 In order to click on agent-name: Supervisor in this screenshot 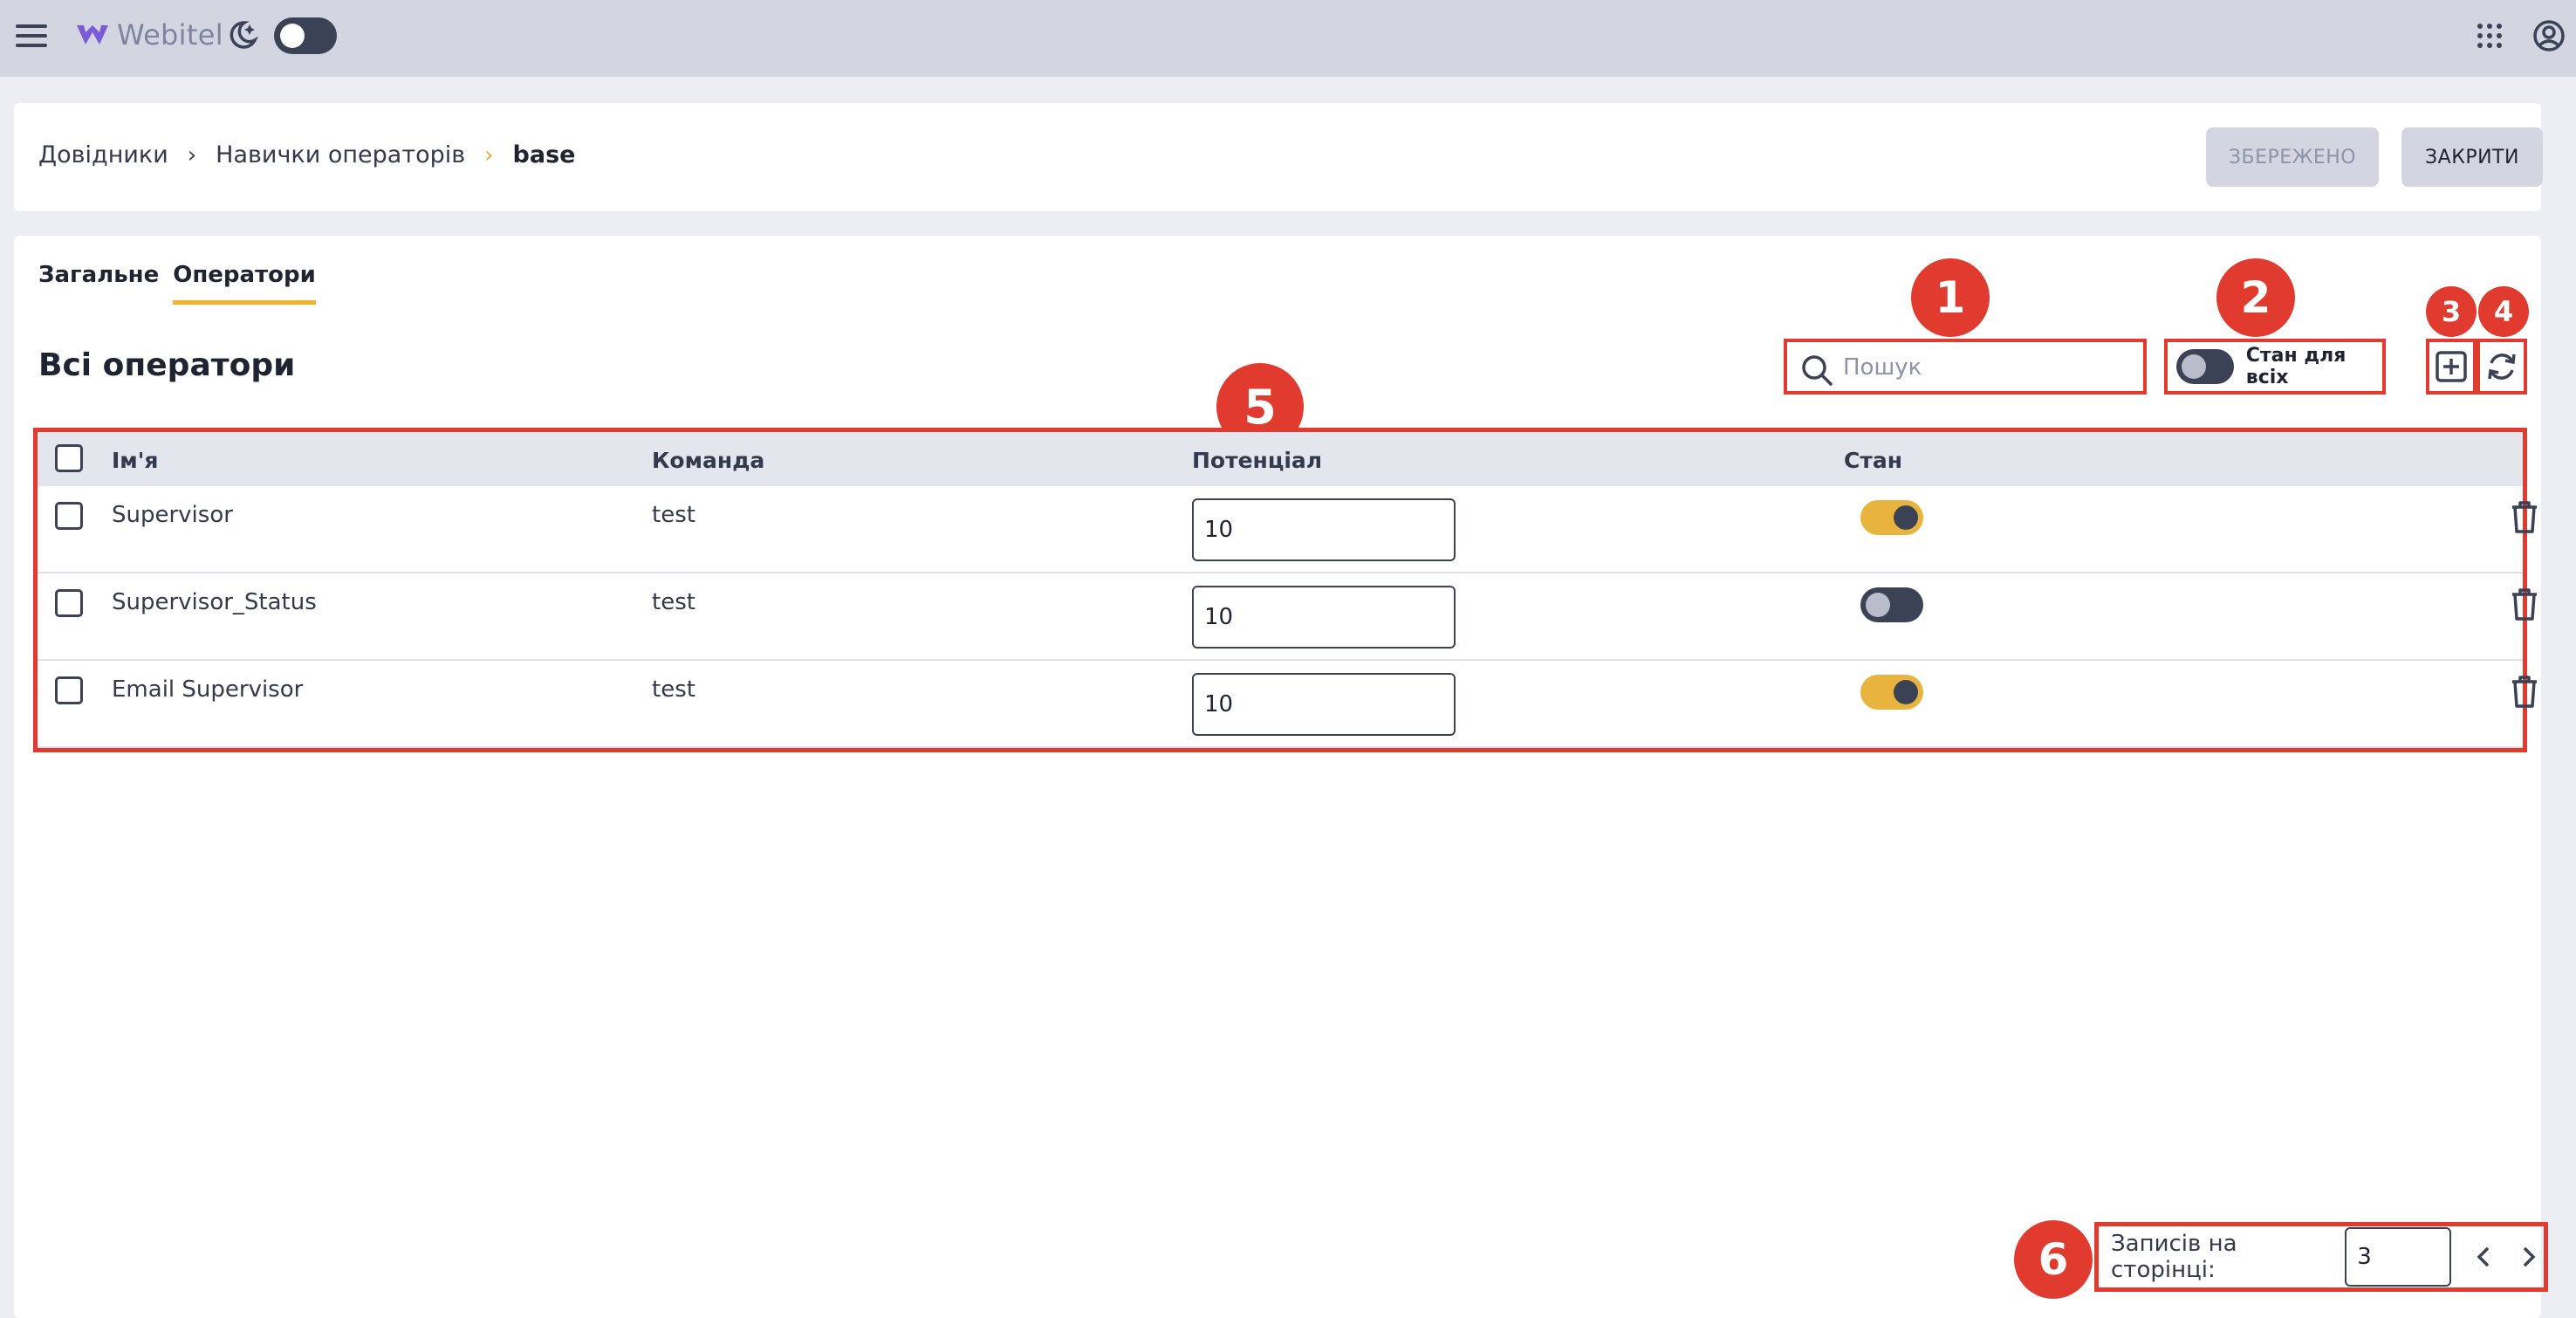, I will do `click(172, 515)`.